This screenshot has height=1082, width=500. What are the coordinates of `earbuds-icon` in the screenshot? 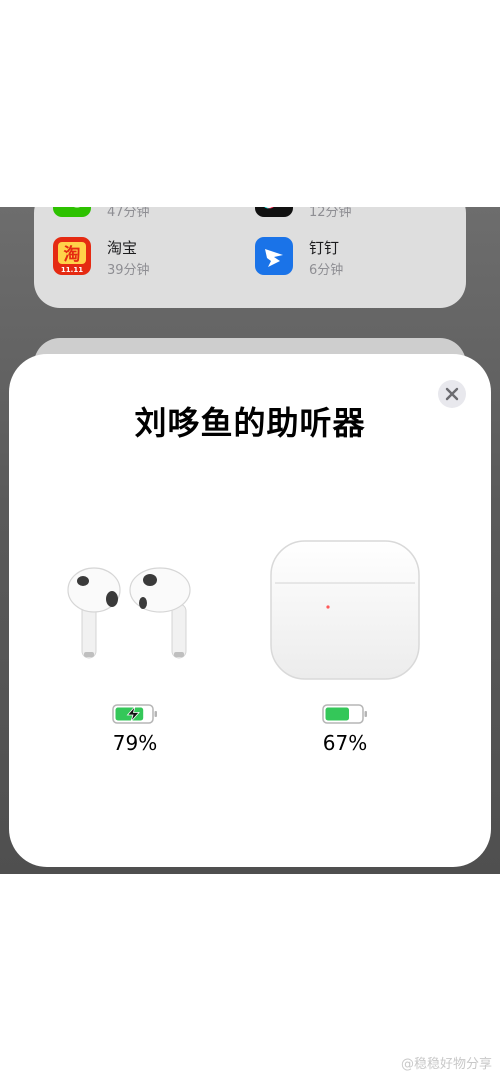 It's located at (130, 615).